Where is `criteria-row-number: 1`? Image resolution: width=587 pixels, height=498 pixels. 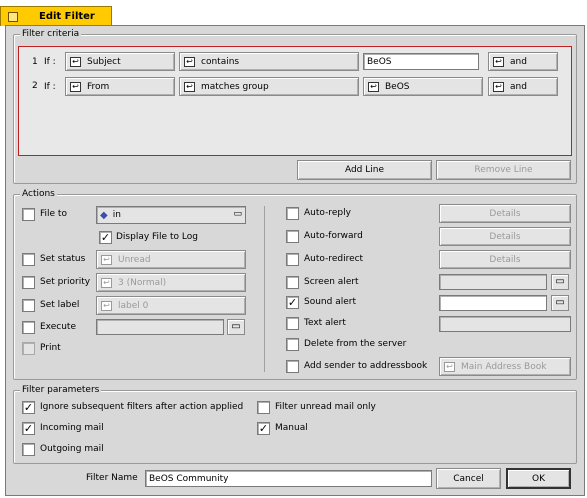 criteria-row-number: 1 is located at coordinates (35, 62).